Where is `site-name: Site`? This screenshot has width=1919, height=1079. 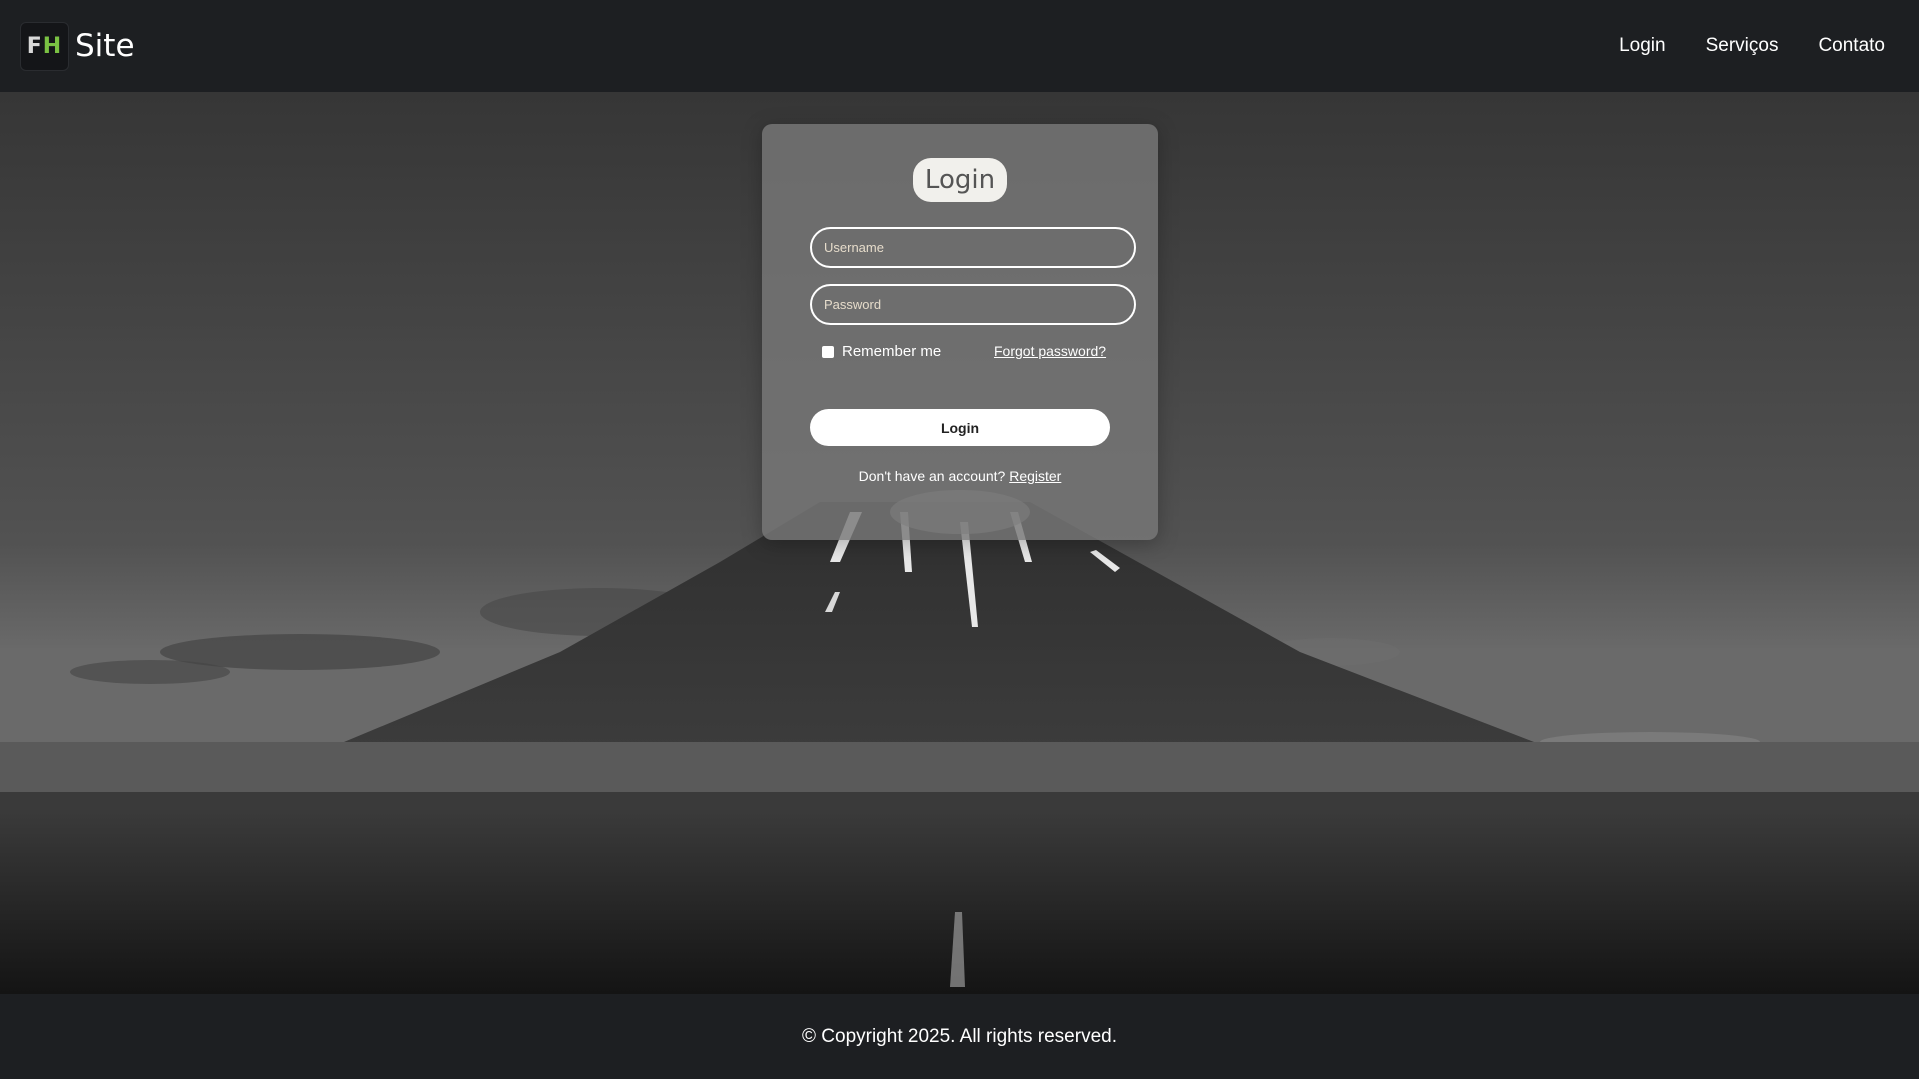
site-name: Site is located at coordinates (105, 46).